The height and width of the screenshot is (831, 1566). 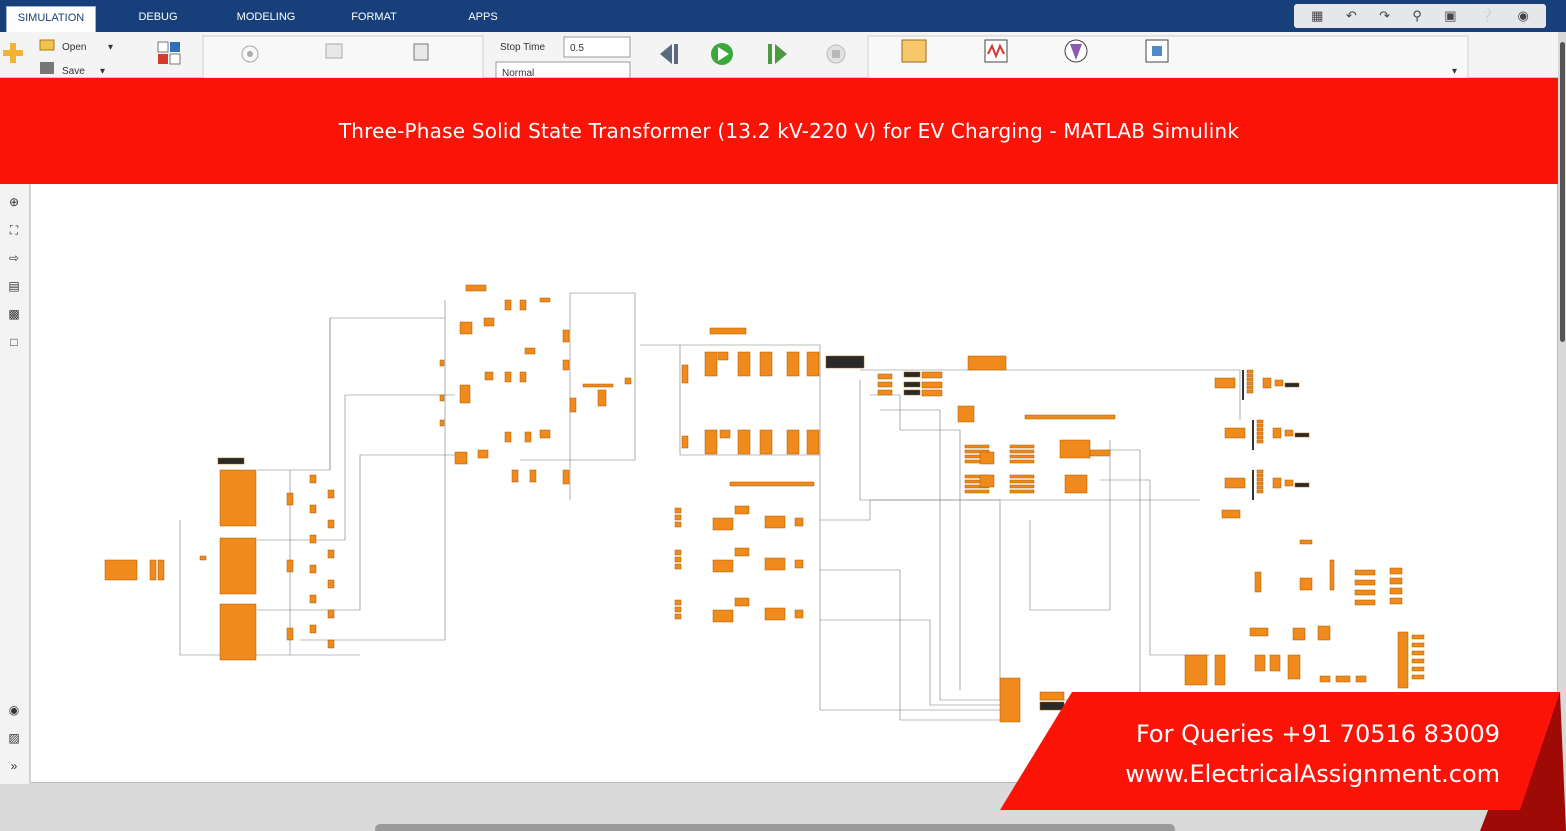 I want to click on window-icon: ▣, so click(x=1450, y=16).